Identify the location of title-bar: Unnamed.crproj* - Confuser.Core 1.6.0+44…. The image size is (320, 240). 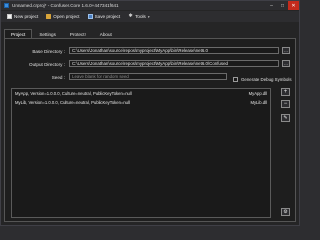
(150, 5).